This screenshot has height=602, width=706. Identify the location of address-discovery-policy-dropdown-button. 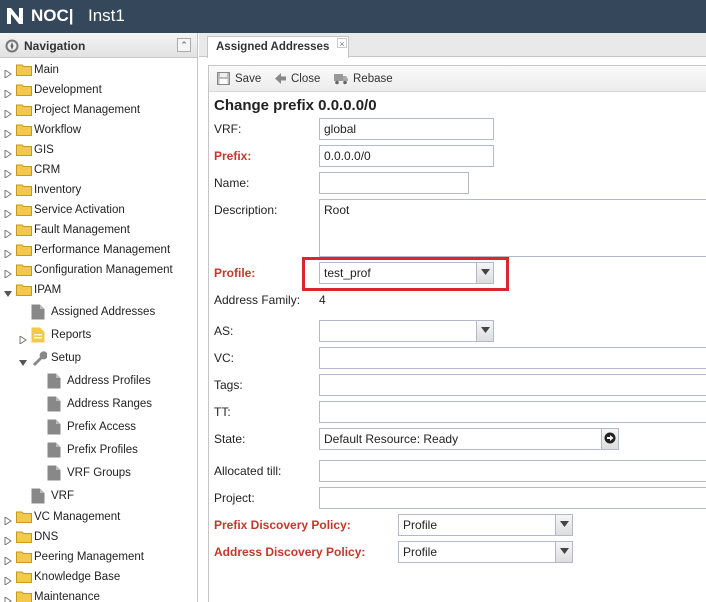
(563, 552).